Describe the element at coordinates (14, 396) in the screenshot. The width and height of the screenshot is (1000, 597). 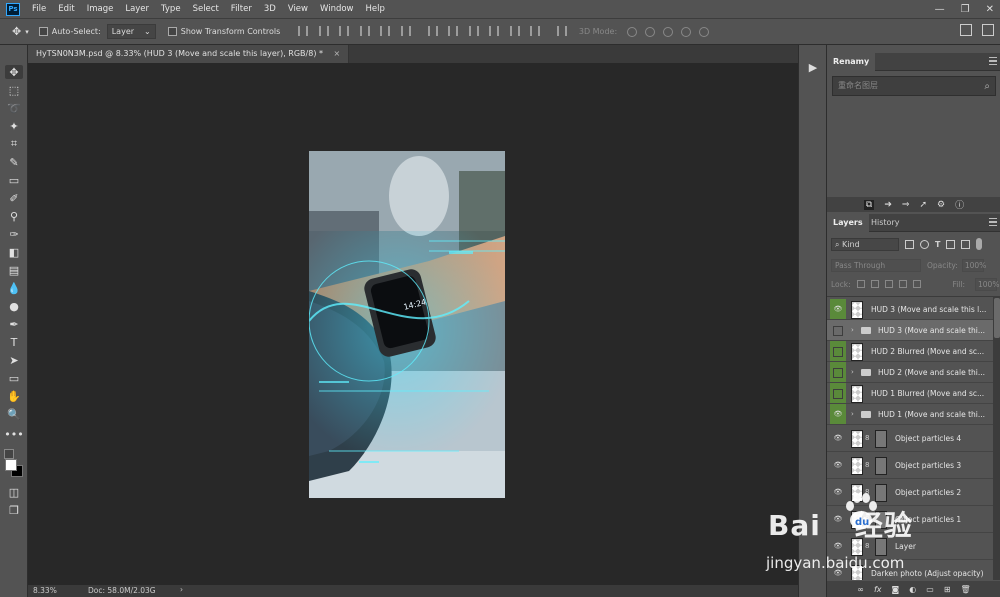
I see `hand-tool-icon: ✋` at that location.